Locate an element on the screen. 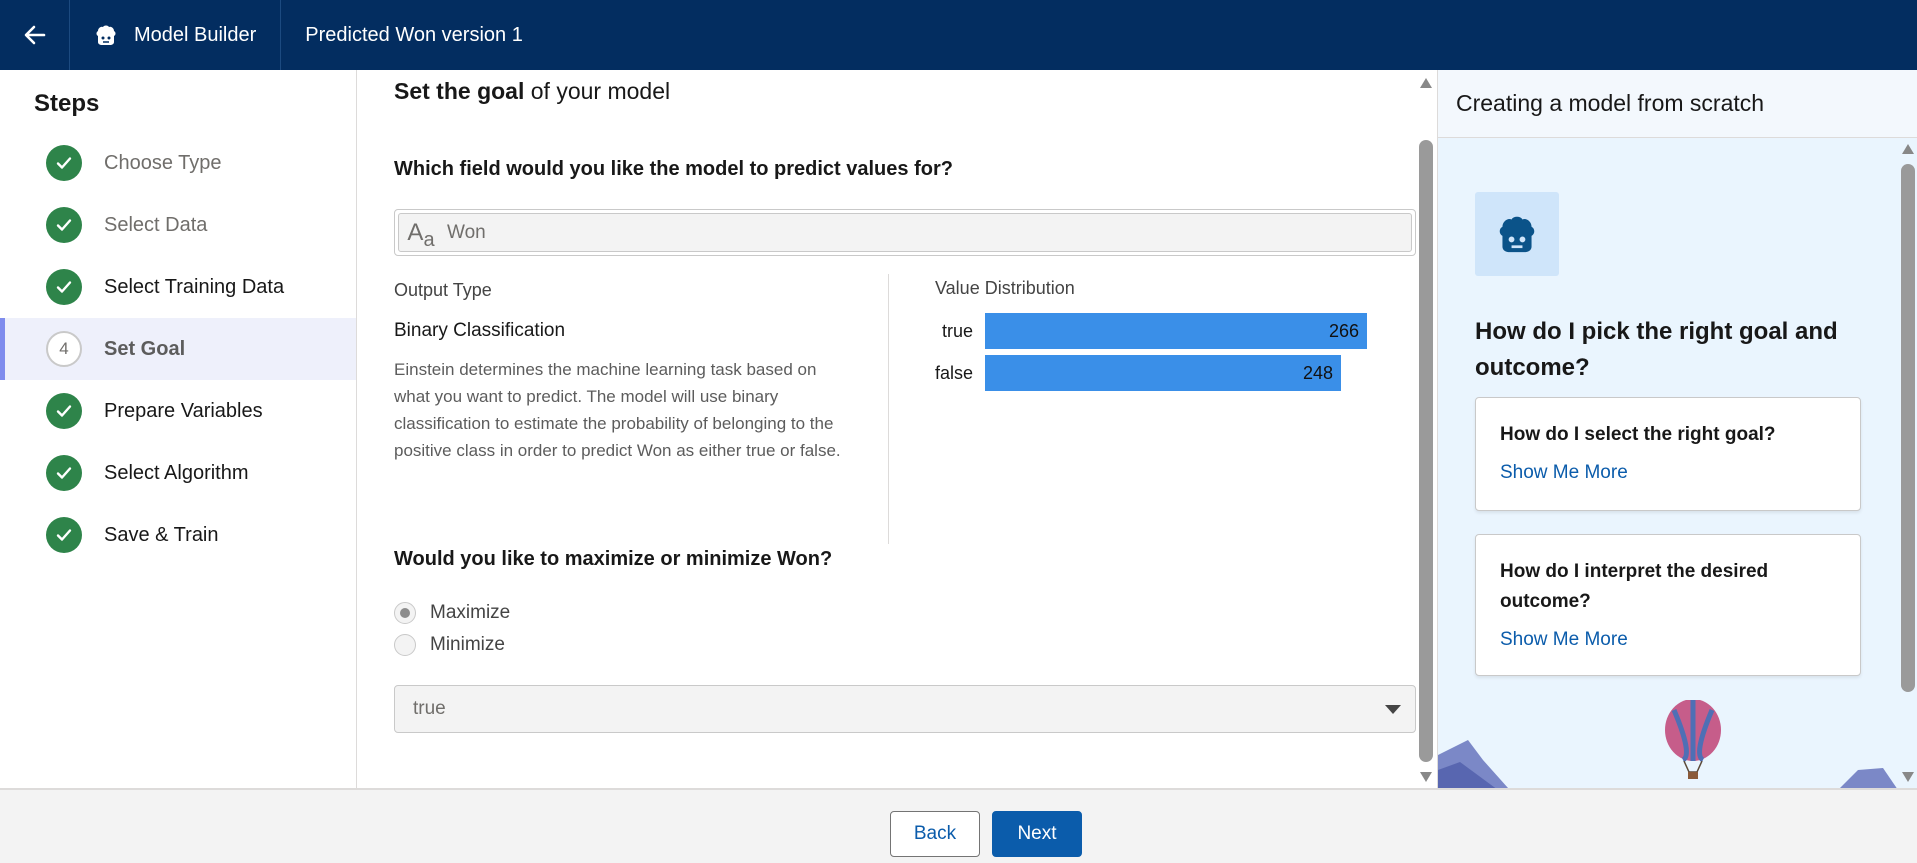 The width and height of the screenshot is (1917, 863). step-label: Select Data is located at coordinates (156, 224).